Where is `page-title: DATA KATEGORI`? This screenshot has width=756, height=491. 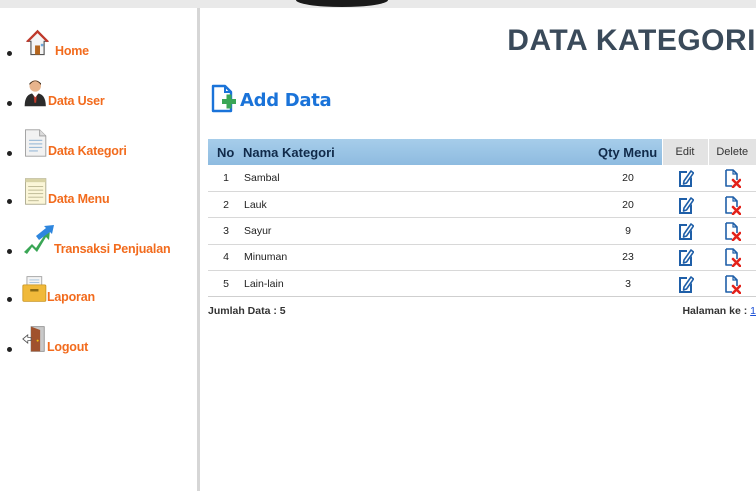 page-title: DATA KATEGORI is located at coordinates (631, 40).